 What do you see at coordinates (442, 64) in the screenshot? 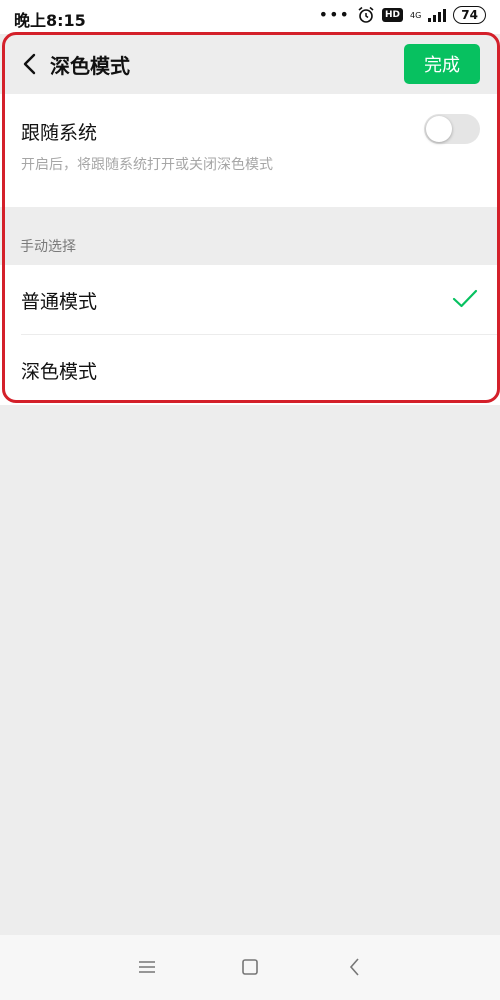
I see `done-button: 完成` at bounding box center [442, 64].